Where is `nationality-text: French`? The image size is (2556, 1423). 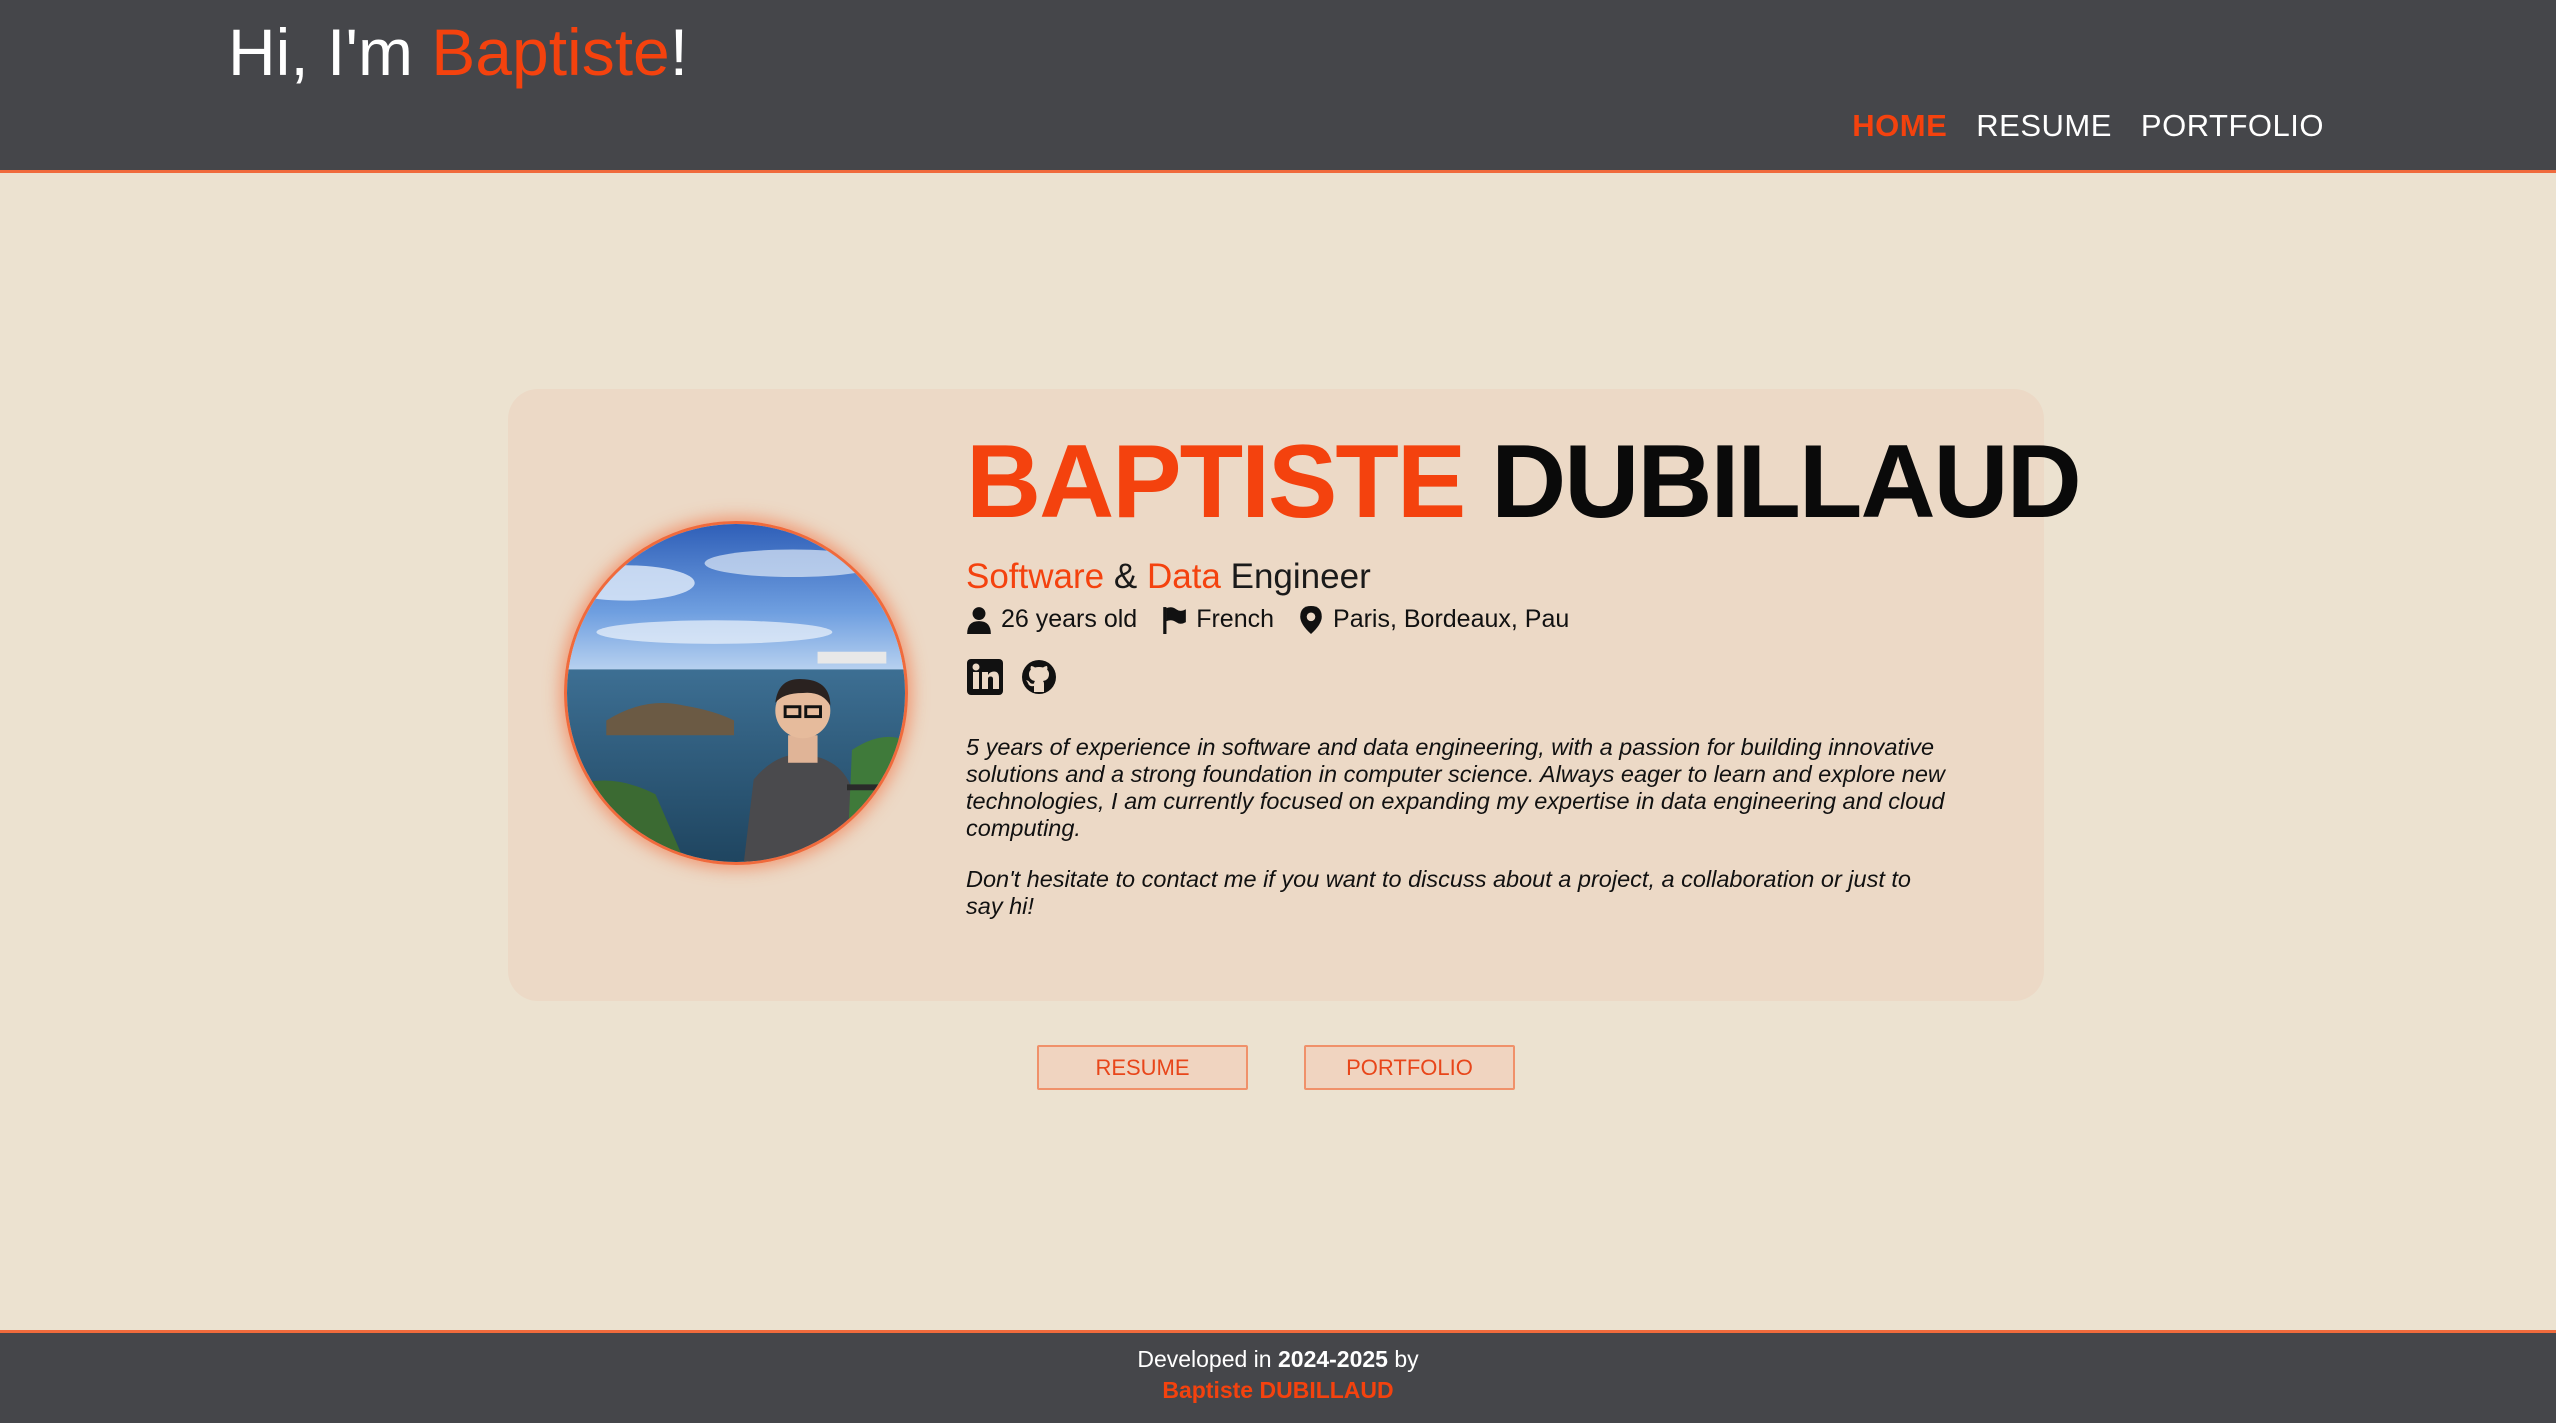
nationality-text: French is located at coordinates (1235, 619).